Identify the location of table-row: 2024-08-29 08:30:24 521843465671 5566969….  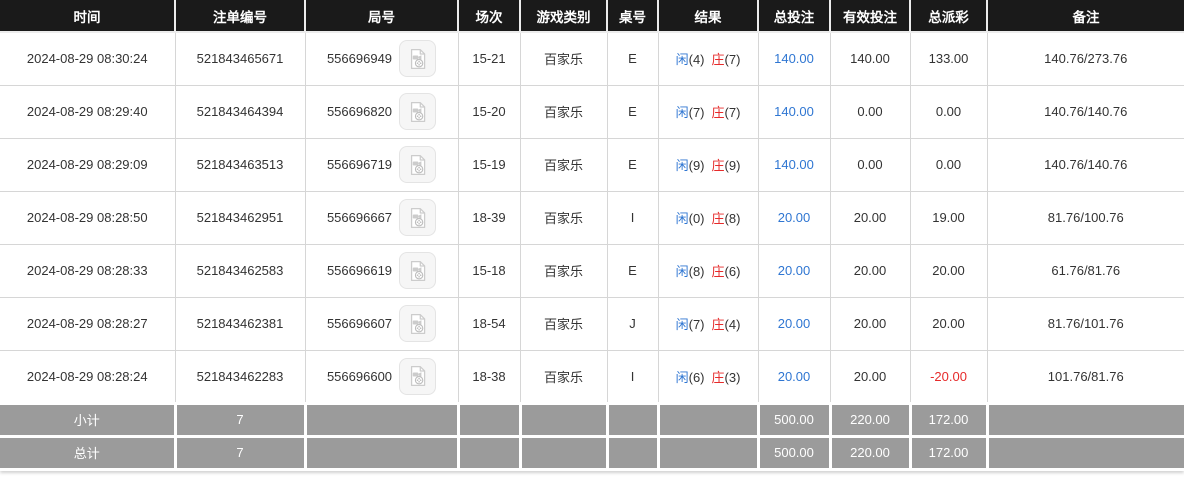
(592, 58).